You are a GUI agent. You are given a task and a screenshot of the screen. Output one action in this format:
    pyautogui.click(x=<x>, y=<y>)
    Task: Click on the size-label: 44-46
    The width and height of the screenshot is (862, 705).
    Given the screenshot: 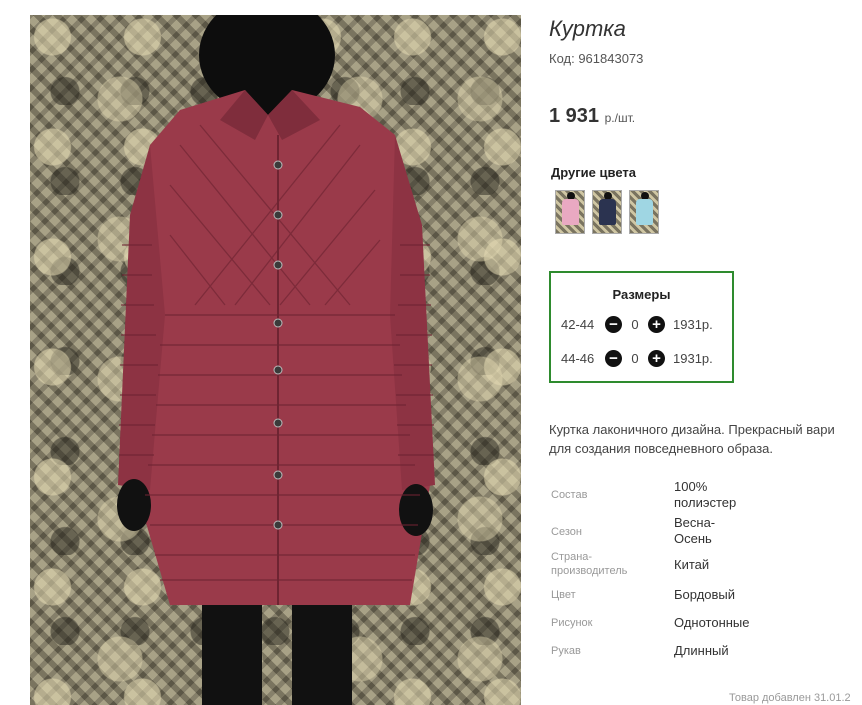 What is the action you would take?
    pyautogui.click(x=578, y=358)
    